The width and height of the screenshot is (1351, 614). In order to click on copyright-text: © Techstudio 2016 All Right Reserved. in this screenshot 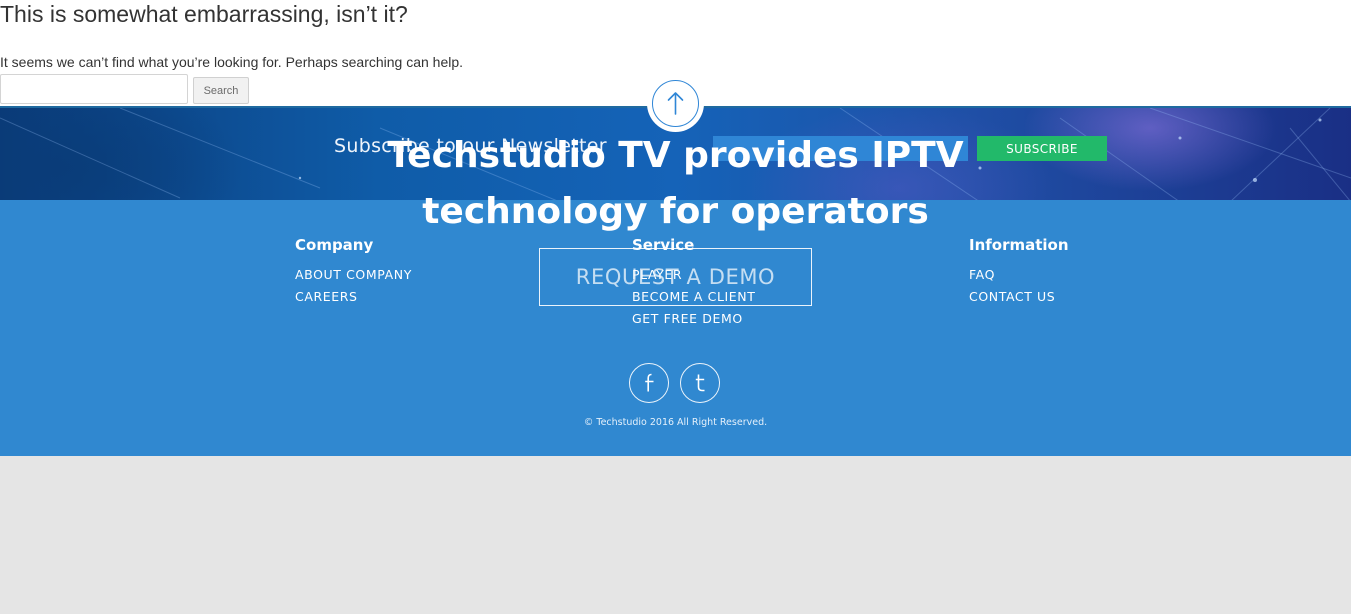, I will do `click(675, 422)`.